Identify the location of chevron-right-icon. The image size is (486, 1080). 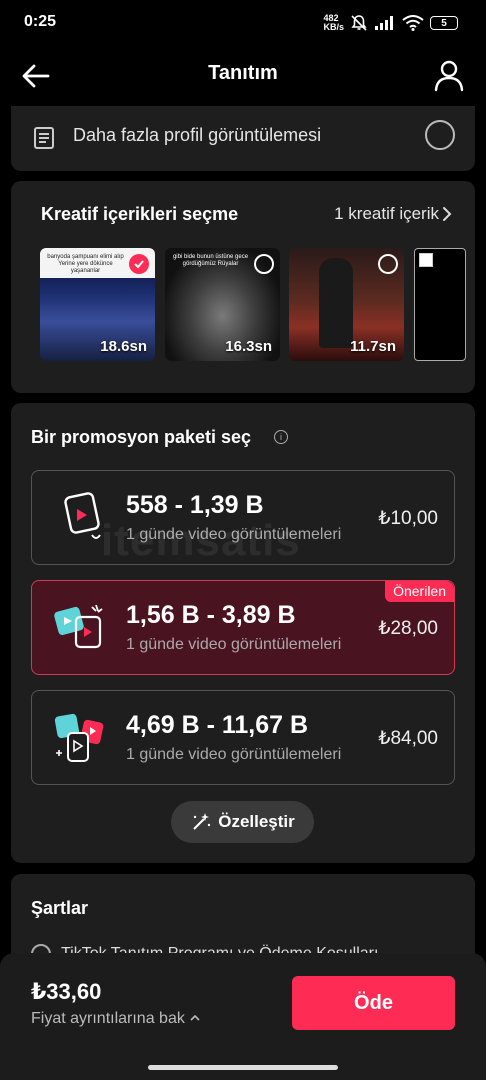
(447, 214).